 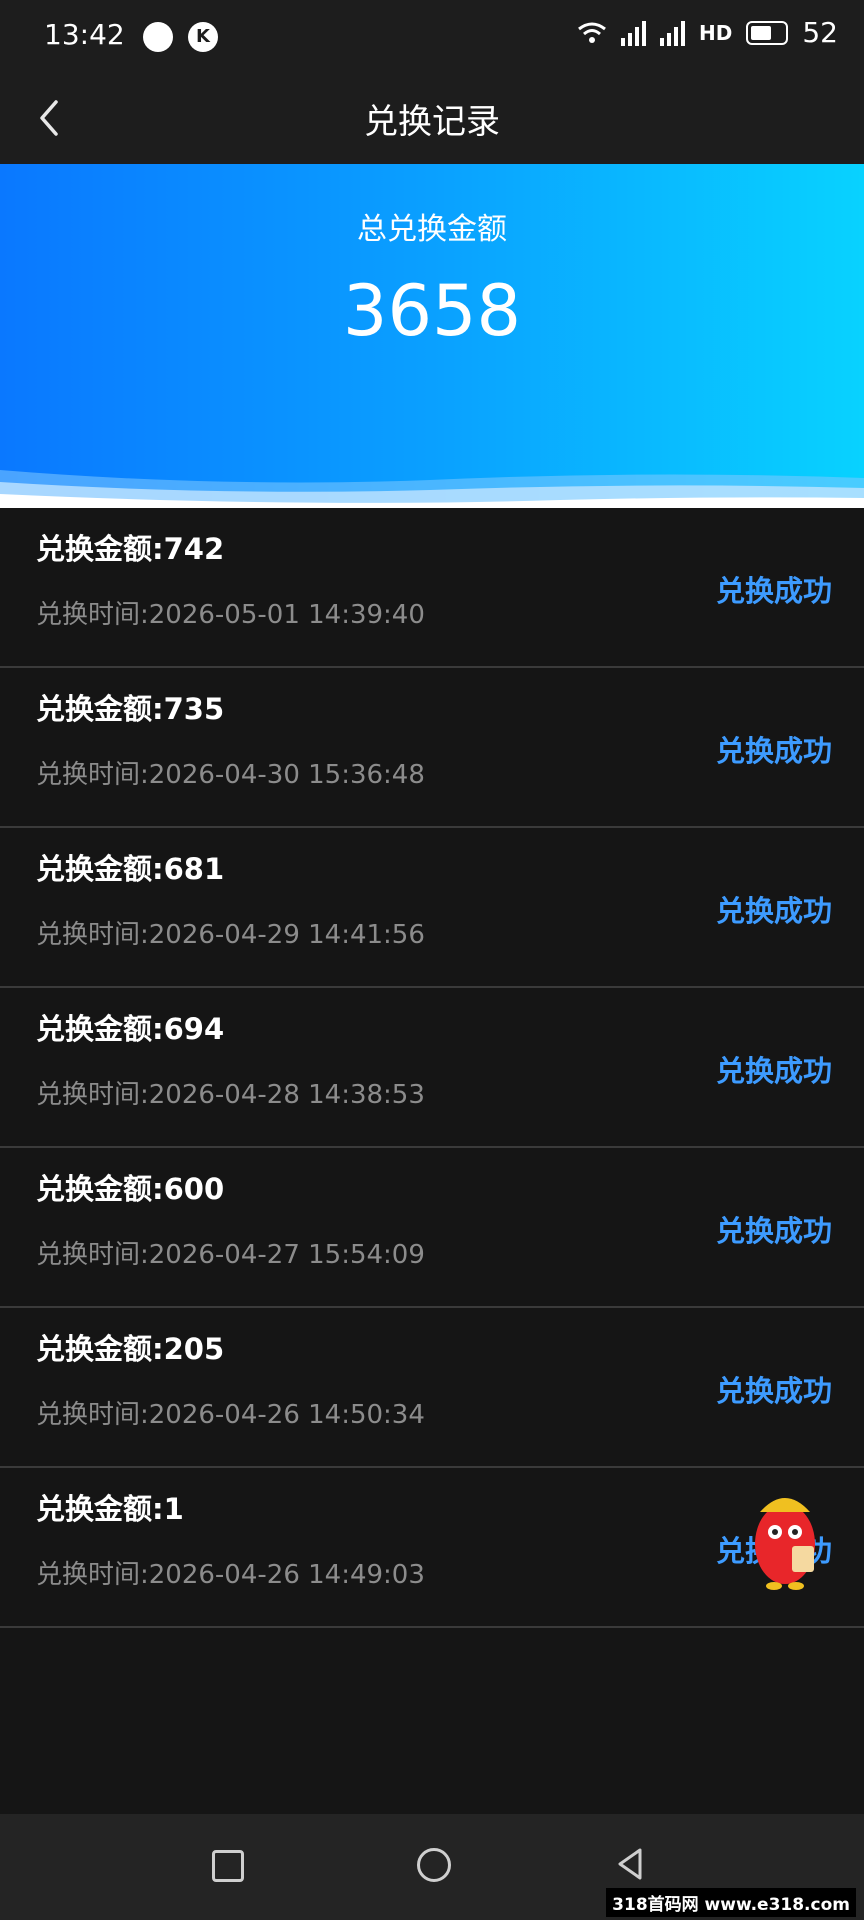 What do you see at coordinates (785, 1539) in the screenshot?
I see `red-envelope-mascot-icon` at bounding box center [785, 1539].